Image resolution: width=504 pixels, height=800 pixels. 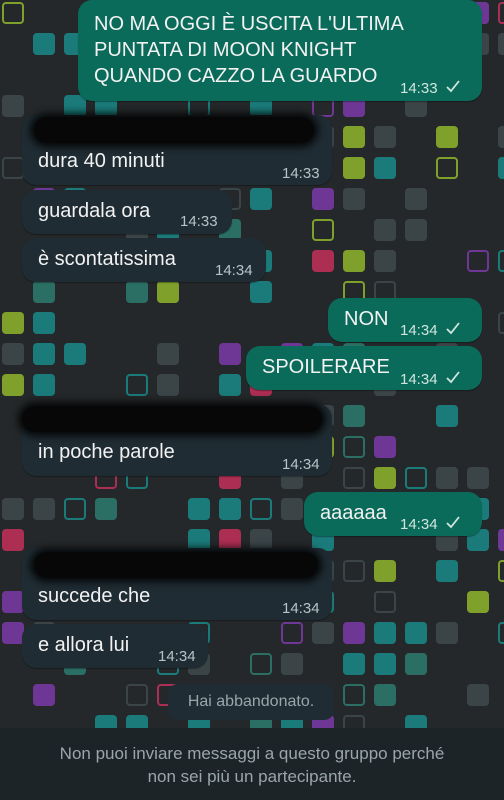 I want to click on message-text: QUANDO CAZZO LA GUARDO, so click(x=236, y=76).